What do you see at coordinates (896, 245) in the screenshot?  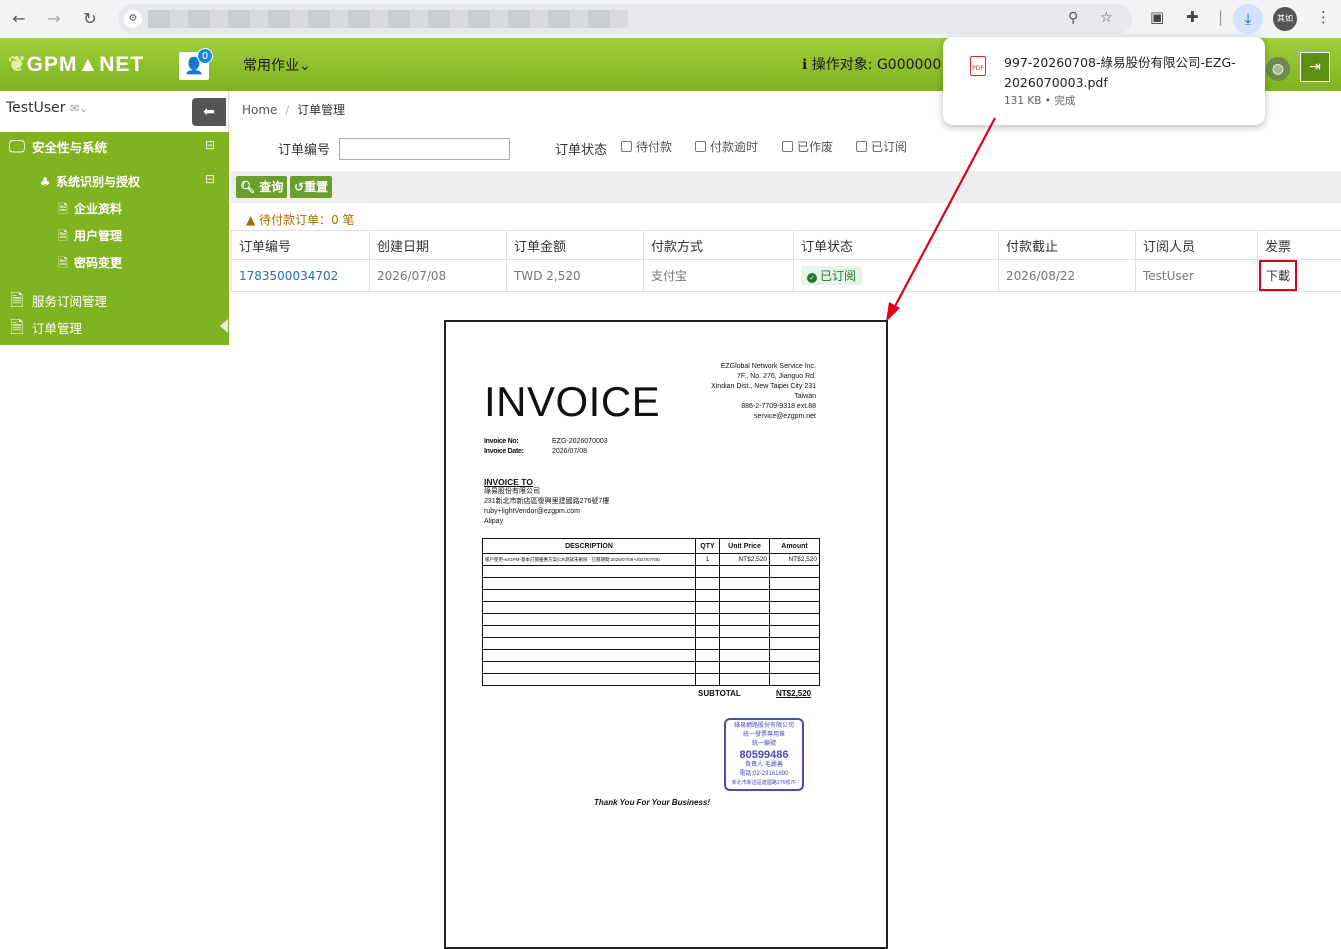 I see `column-header: 订单状态` at bounding box center [896, 245].